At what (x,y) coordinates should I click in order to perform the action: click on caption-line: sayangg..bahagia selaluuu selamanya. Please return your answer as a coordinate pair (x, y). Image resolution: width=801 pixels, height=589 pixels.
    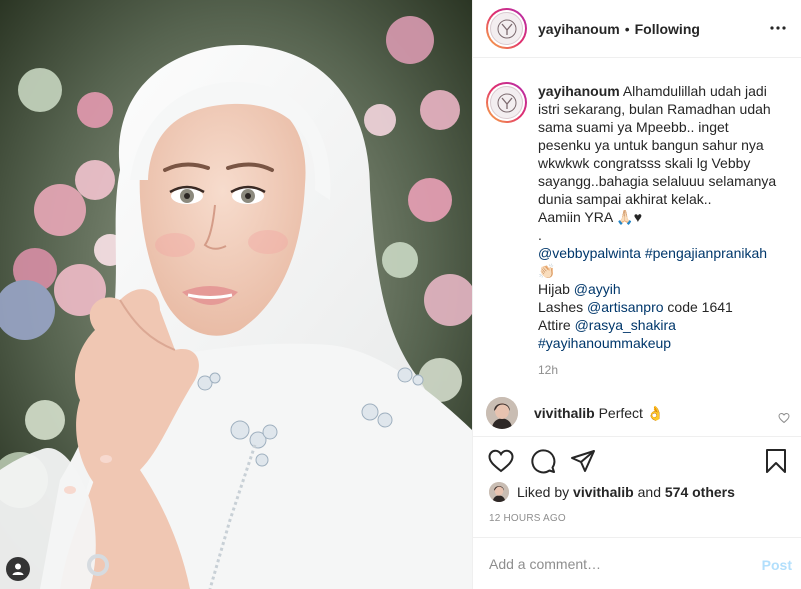
    Looking at the image, I should click on (657, 181).